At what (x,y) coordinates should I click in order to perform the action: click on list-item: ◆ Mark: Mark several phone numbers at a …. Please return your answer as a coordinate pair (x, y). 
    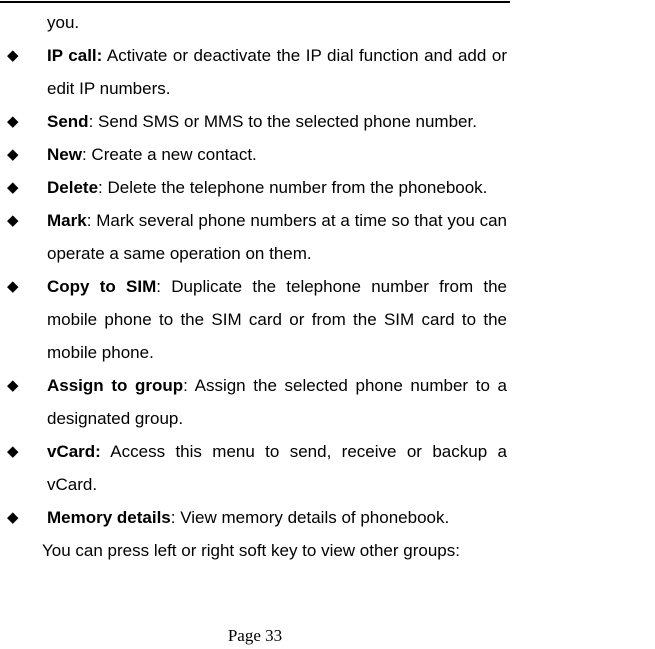
    Looking at the image, I should click on (327, 237).